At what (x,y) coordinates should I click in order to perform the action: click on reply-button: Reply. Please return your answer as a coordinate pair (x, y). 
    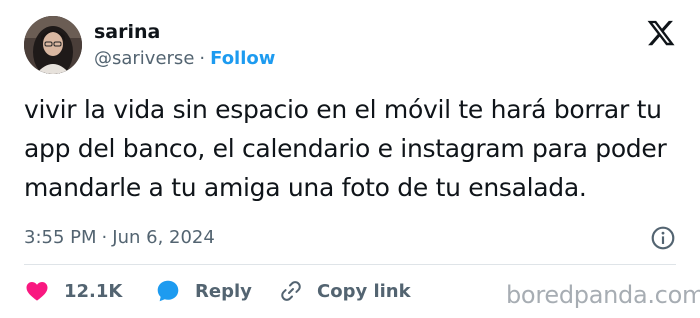
    Looking at the image, I should click on (203, 291).